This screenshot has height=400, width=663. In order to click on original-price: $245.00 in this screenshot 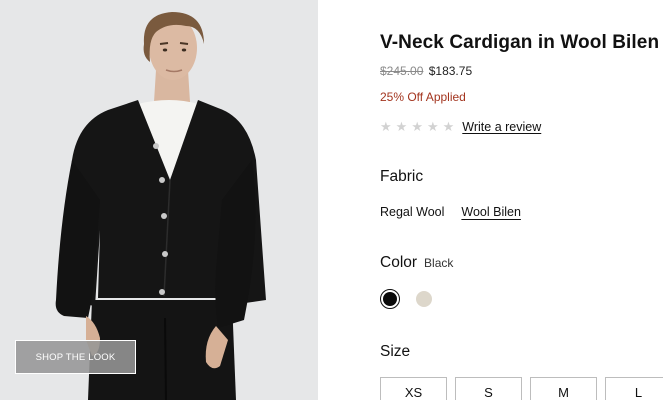, I will do `click(402, 71)`.